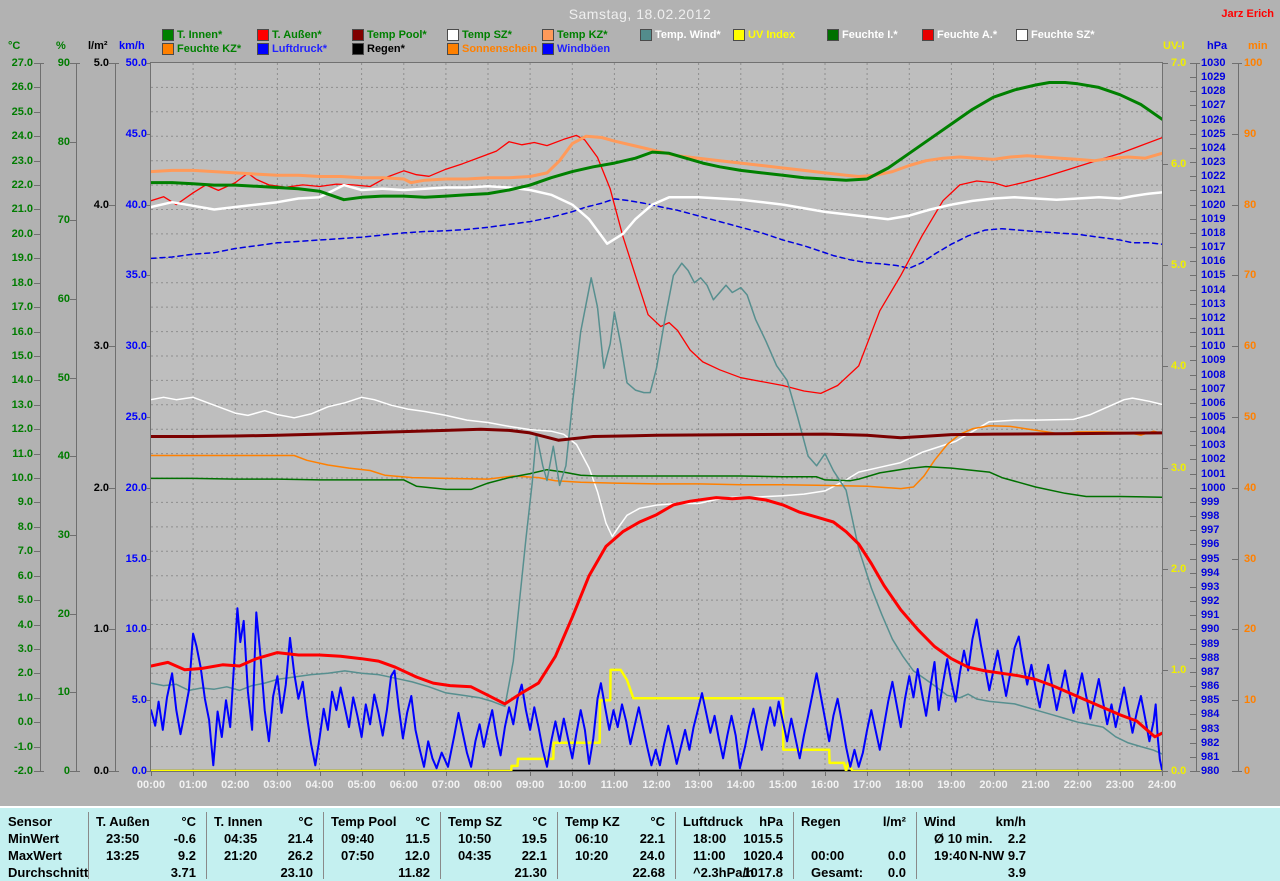 Image resolution: width=1280 pixels, height=881 pixels. What do you see at coordinates (40, 417) in the screenshot?
I see `axis-line-tempC` at bounding box center [40, 417].